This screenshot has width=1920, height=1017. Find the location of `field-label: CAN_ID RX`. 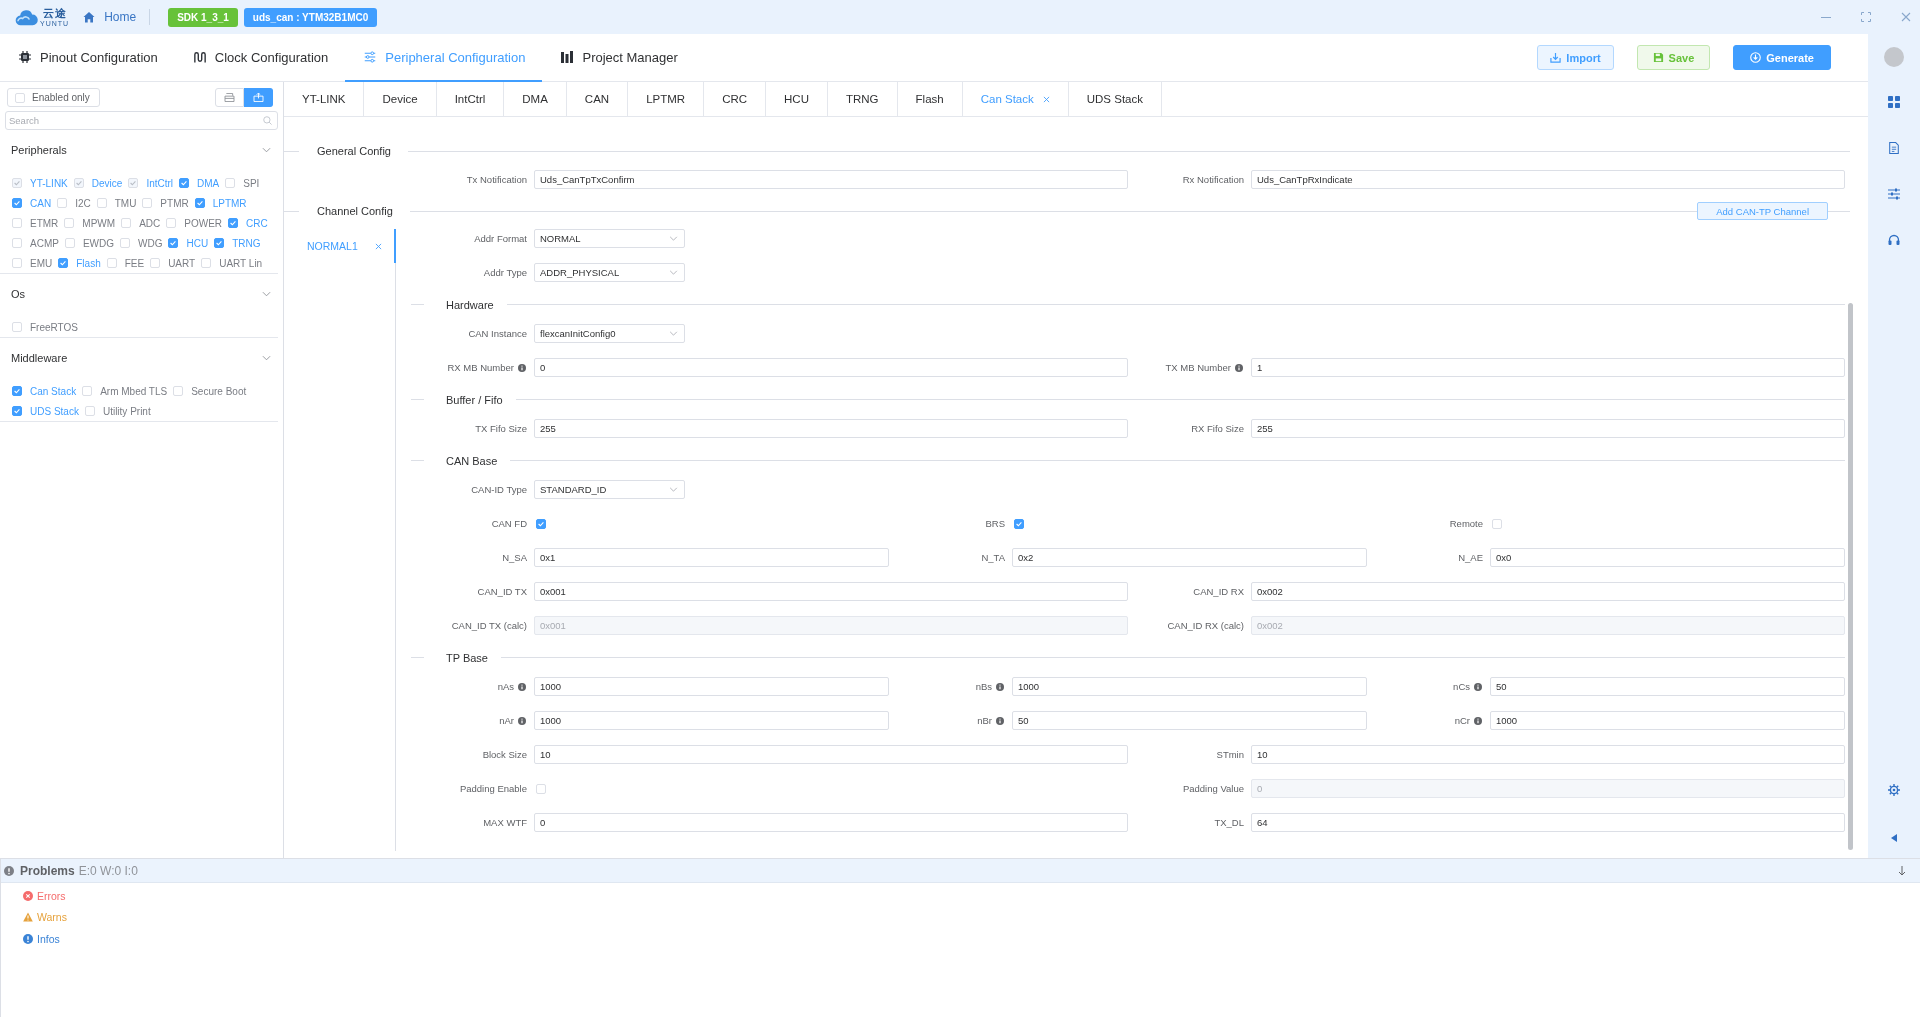

field-label: CAN_ID RX is located at coordinates (1218, 591).